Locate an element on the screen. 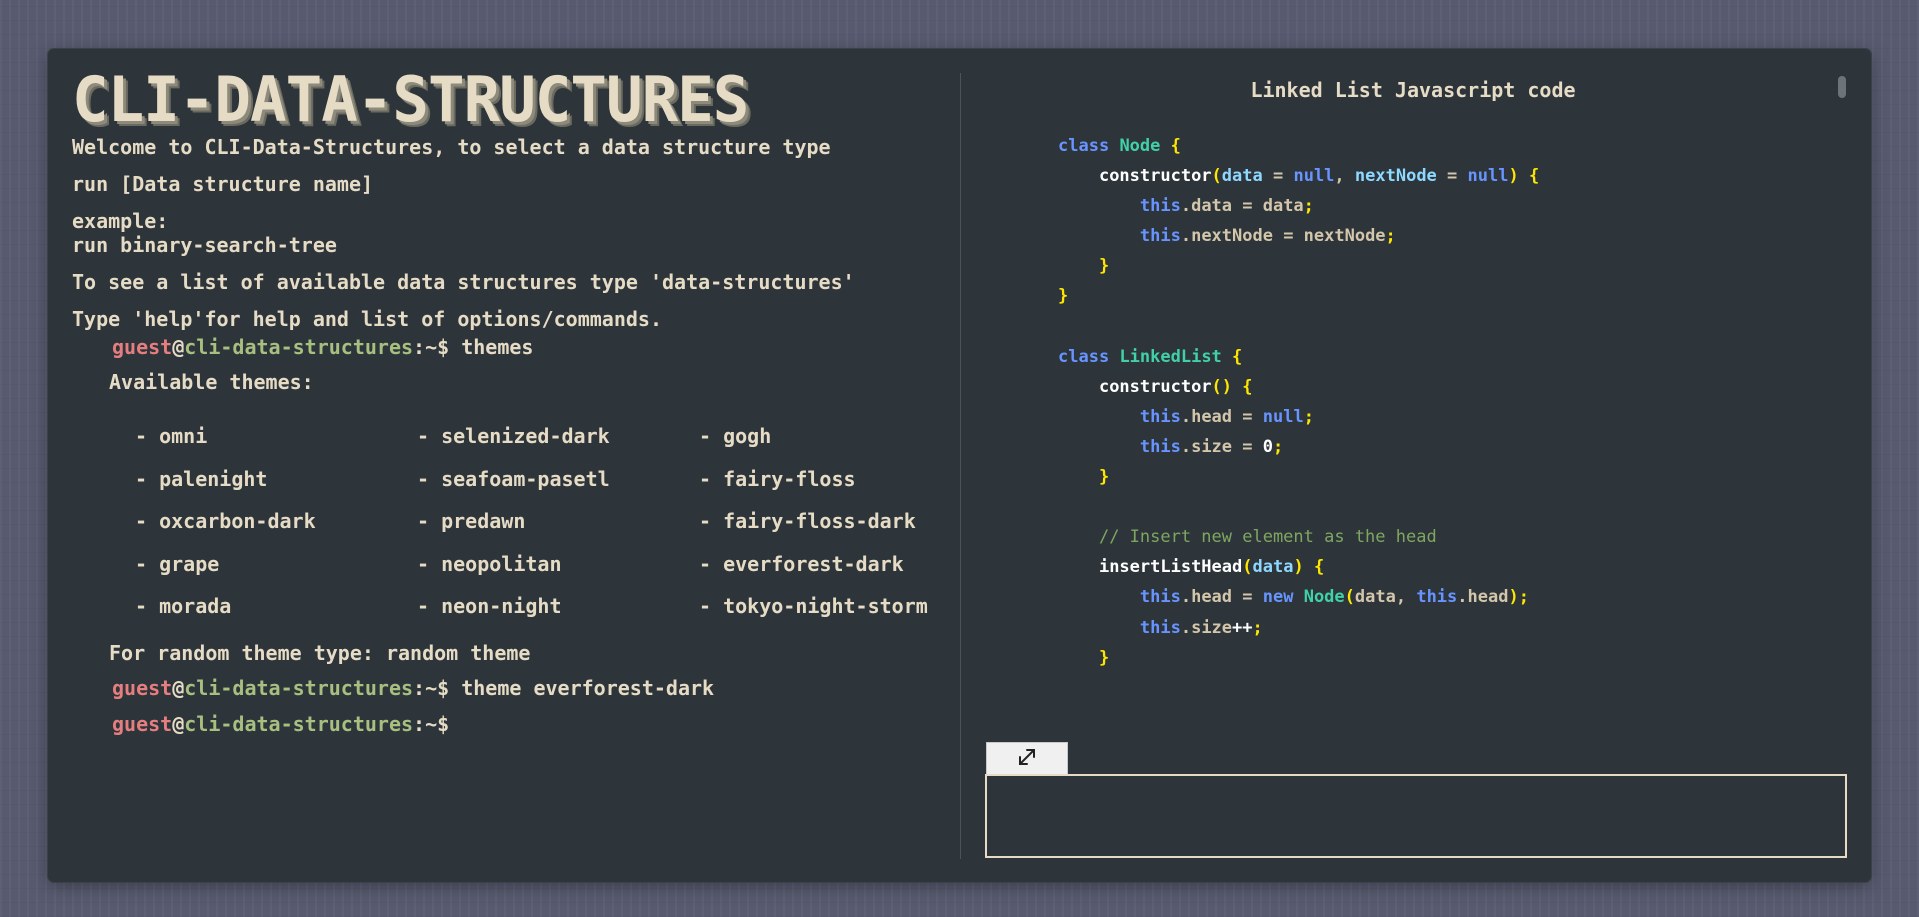 This screenshot has height=917, width=1919. command-text: themes is located at coordinates (497, 347).